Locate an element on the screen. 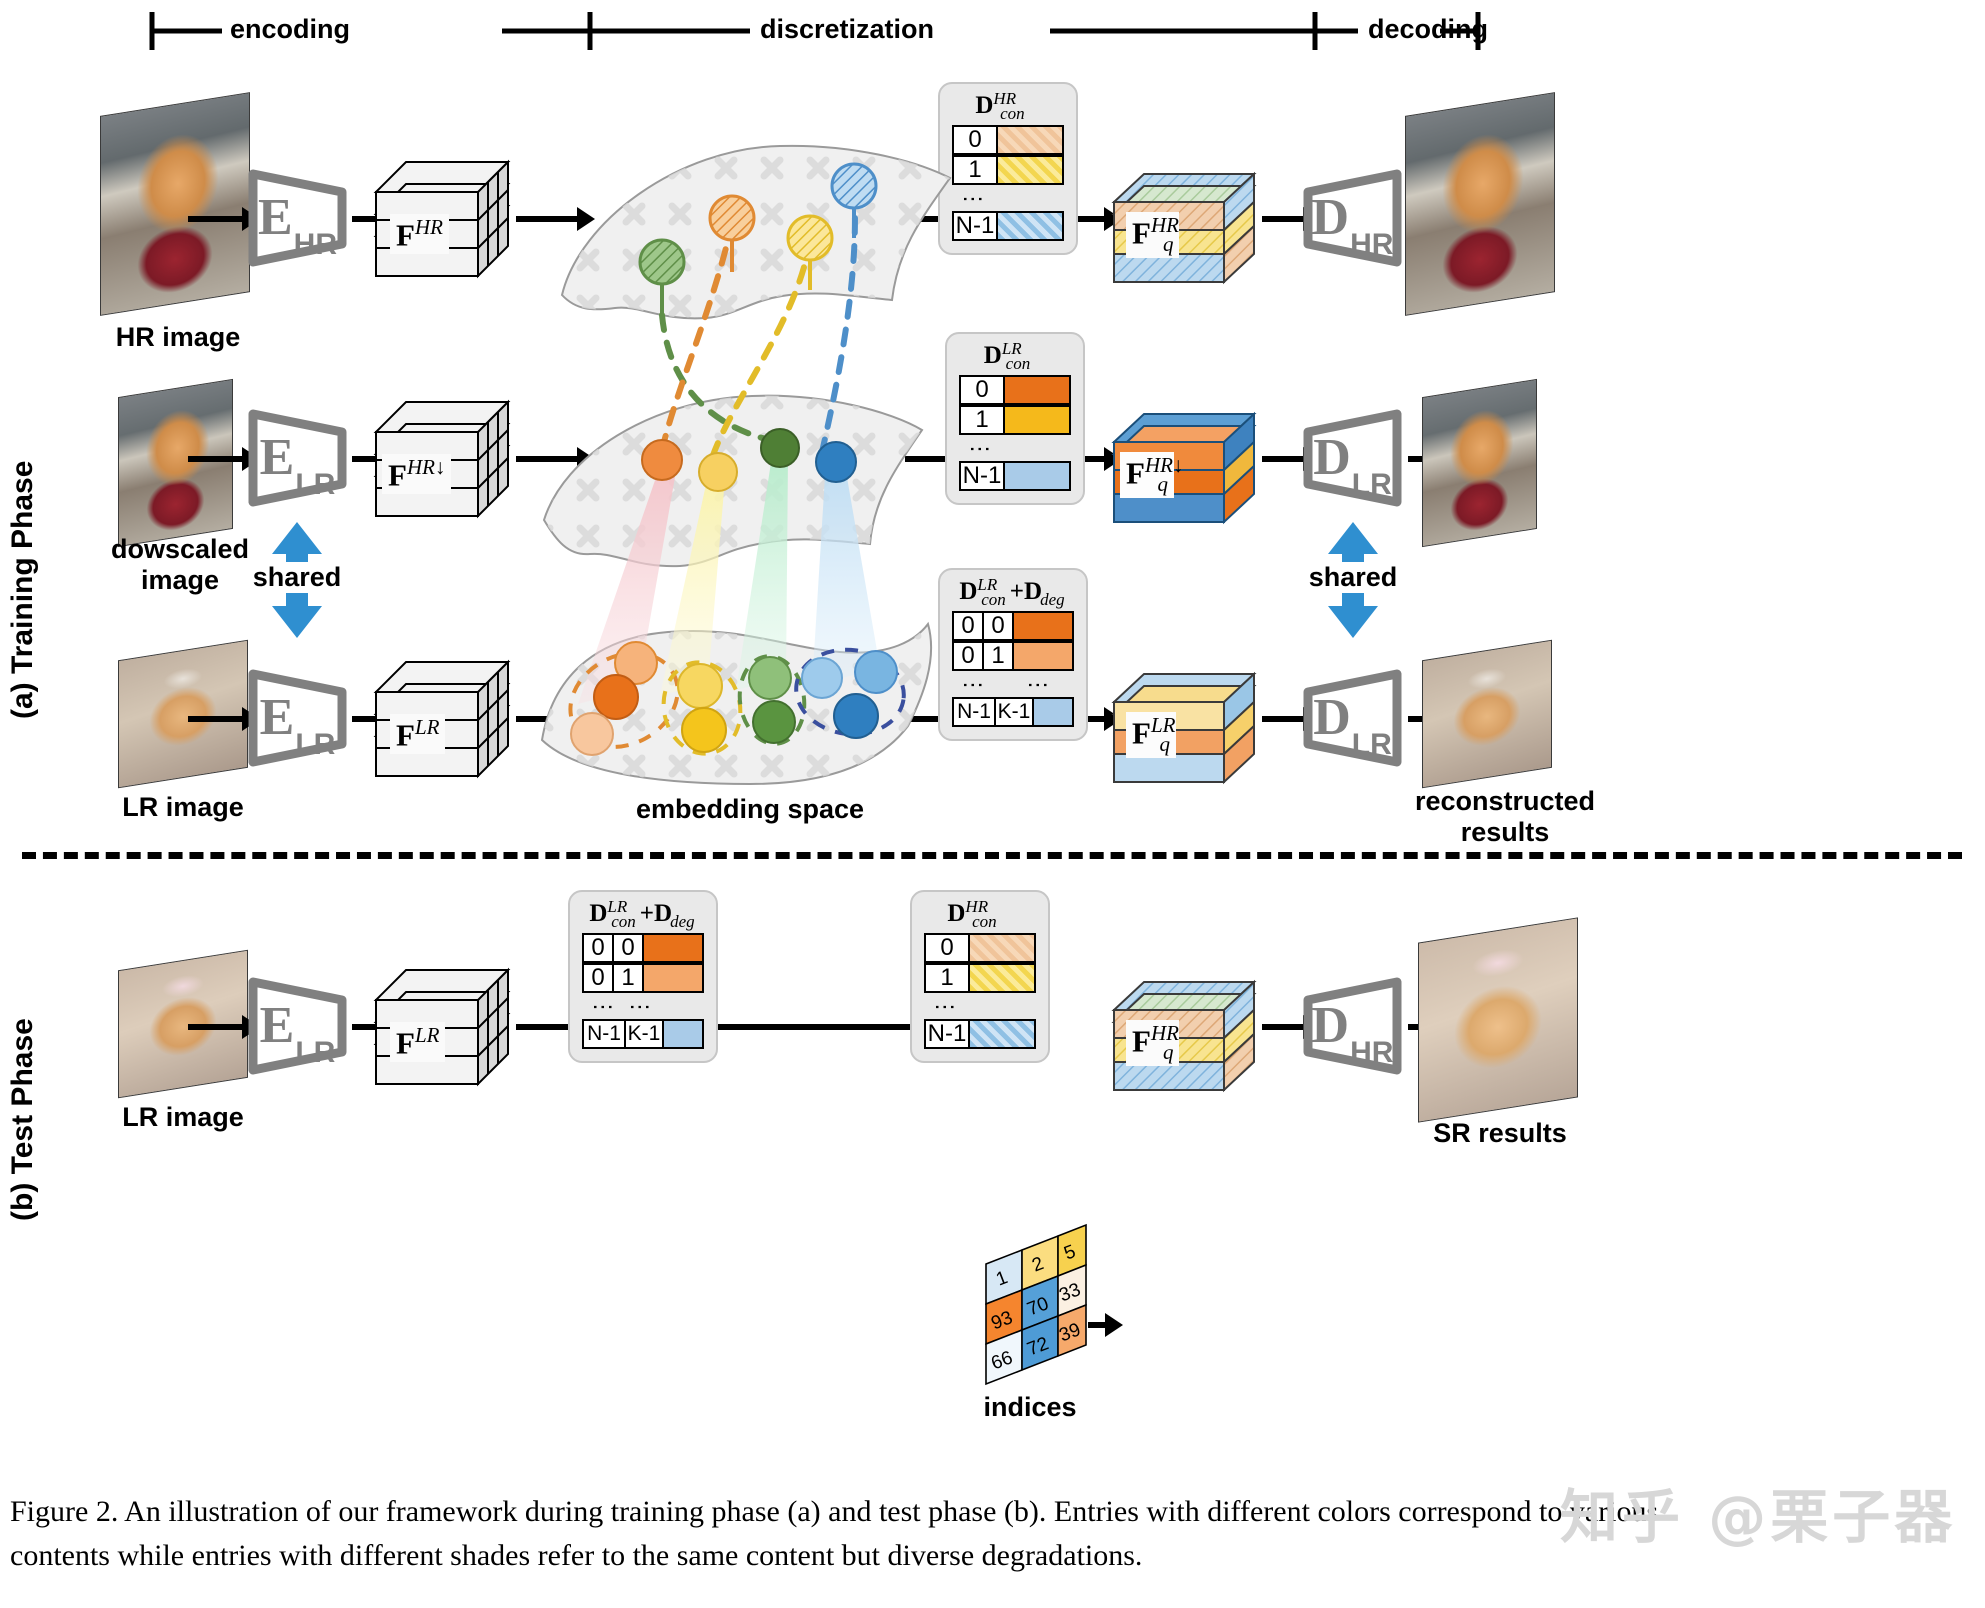 This screenshot has height=1608, width=1985. test-codebook-hr-title-sub: con is located at coordinates (984, 921).